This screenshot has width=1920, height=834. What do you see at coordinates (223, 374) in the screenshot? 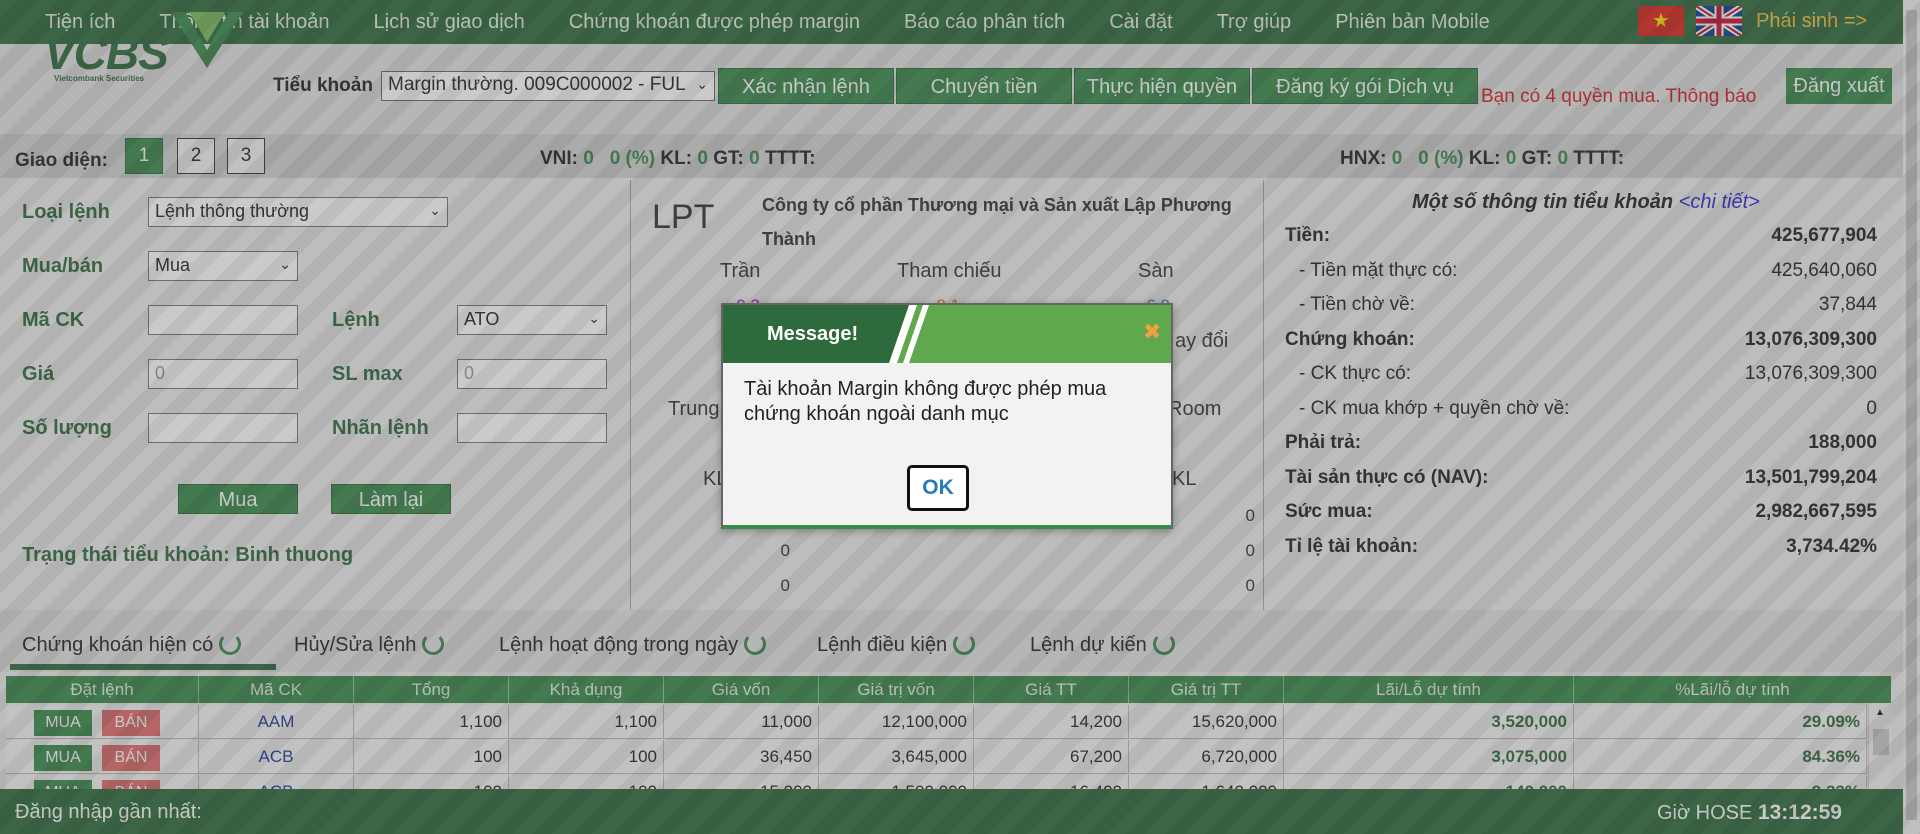
I see `gia-input: 0` at bounding box center [223, 374].